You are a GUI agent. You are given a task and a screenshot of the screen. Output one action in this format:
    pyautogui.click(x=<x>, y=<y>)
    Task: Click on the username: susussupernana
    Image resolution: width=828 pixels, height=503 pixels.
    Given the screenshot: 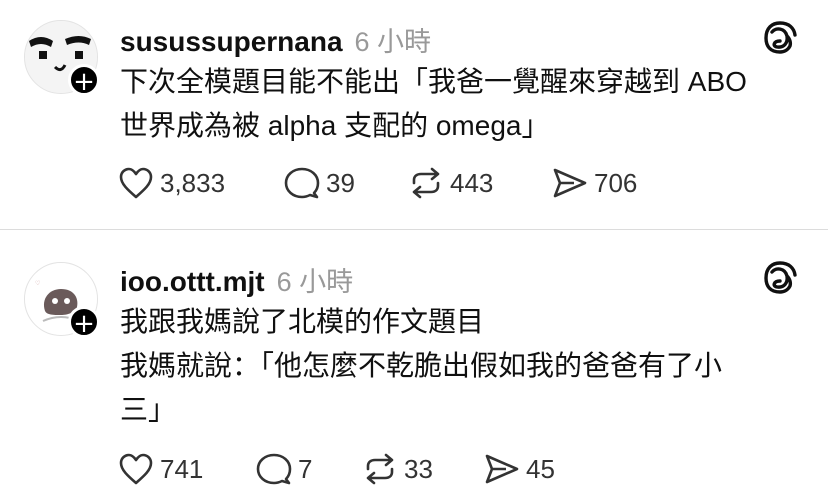 What is the action you would take?
    pyautogui.click(x=231, y=42)
    